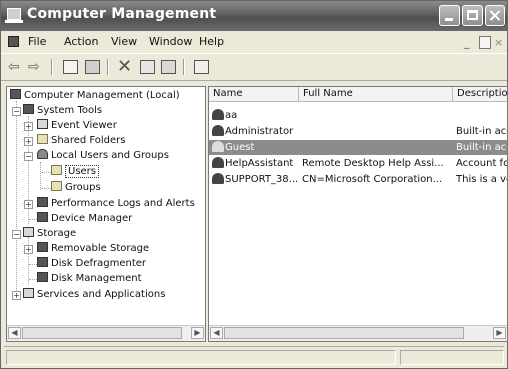  Describe the element at coordinates (218, 146) in the screenshot. I see `disabled-user-icon` at that location.